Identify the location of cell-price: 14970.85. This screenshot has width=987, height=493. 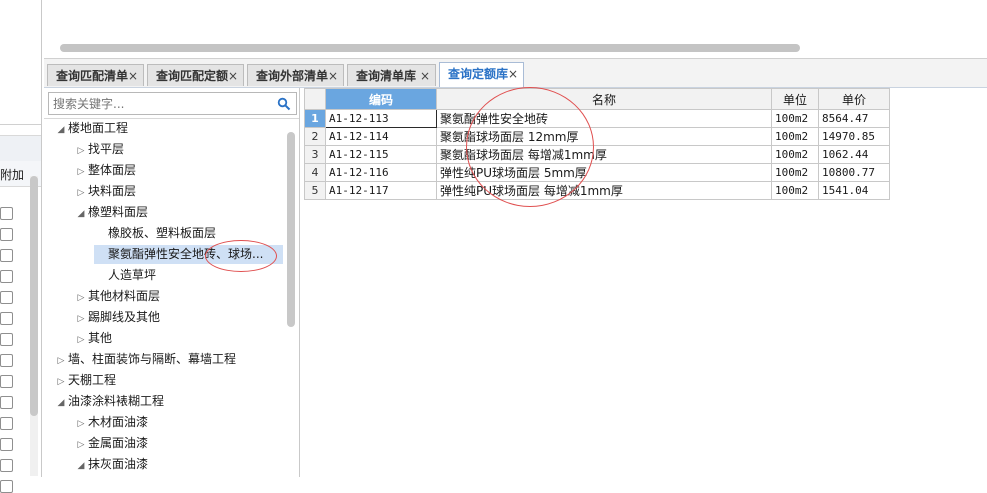
(854, 136).